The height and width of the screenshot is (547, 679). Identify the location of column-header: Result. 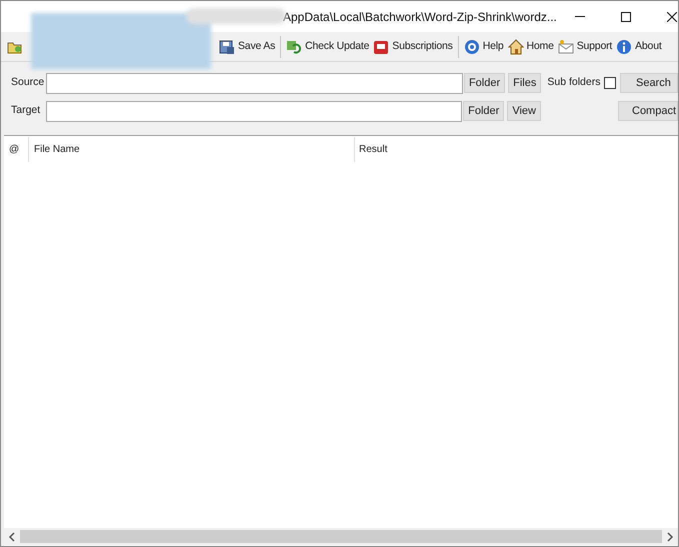
(371, 149).